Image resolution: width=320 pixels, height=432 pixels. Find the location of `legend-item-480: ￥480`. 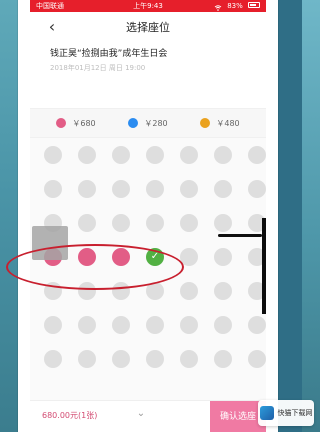

legend-item-480: ￥480 is located at coordinates (220, 123).